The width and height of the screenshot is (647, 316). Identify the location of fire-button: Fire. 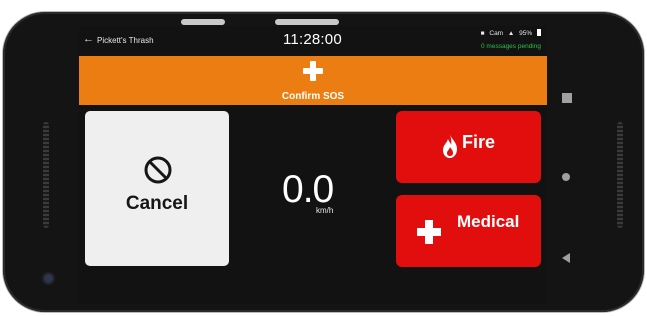
(468, 147).